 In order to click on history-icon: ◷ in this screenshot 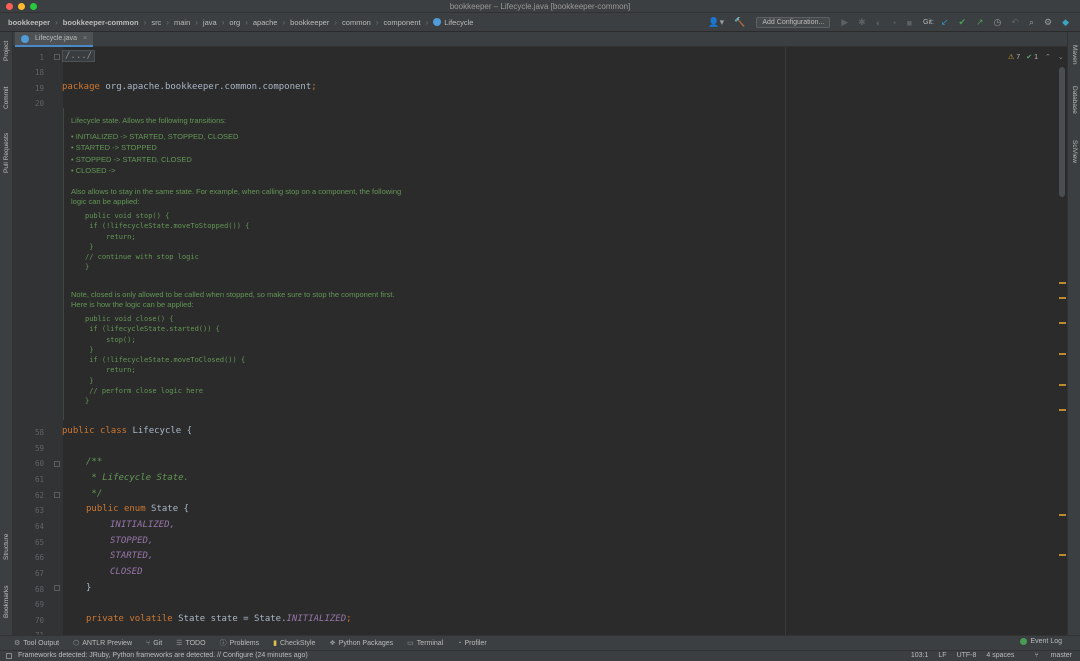, I will do `click(998, 22)`.